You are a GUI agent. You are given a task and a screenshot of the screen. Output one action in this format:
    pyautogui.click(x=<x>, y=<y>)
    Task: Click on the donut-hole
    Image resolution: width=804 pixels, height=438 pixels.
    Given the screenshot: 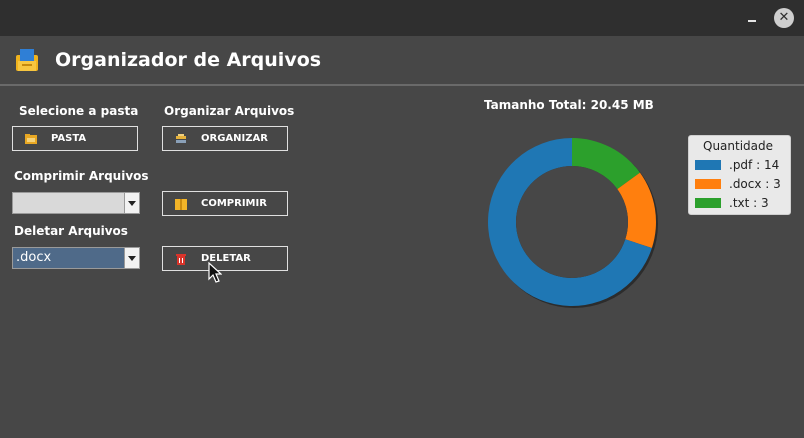 What is the action you would take?
    pyautogui.click(x=572, y=222)
    